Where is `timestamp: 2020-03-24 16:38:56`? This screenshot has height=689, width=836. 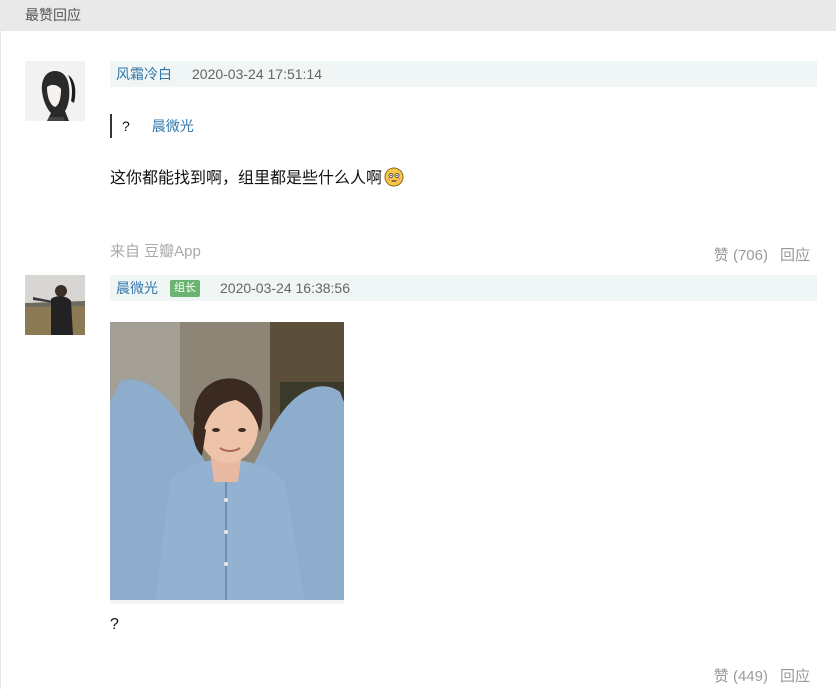 timestamp: 2020-03-24 16:38:56 is located at coordinates (285, 288).